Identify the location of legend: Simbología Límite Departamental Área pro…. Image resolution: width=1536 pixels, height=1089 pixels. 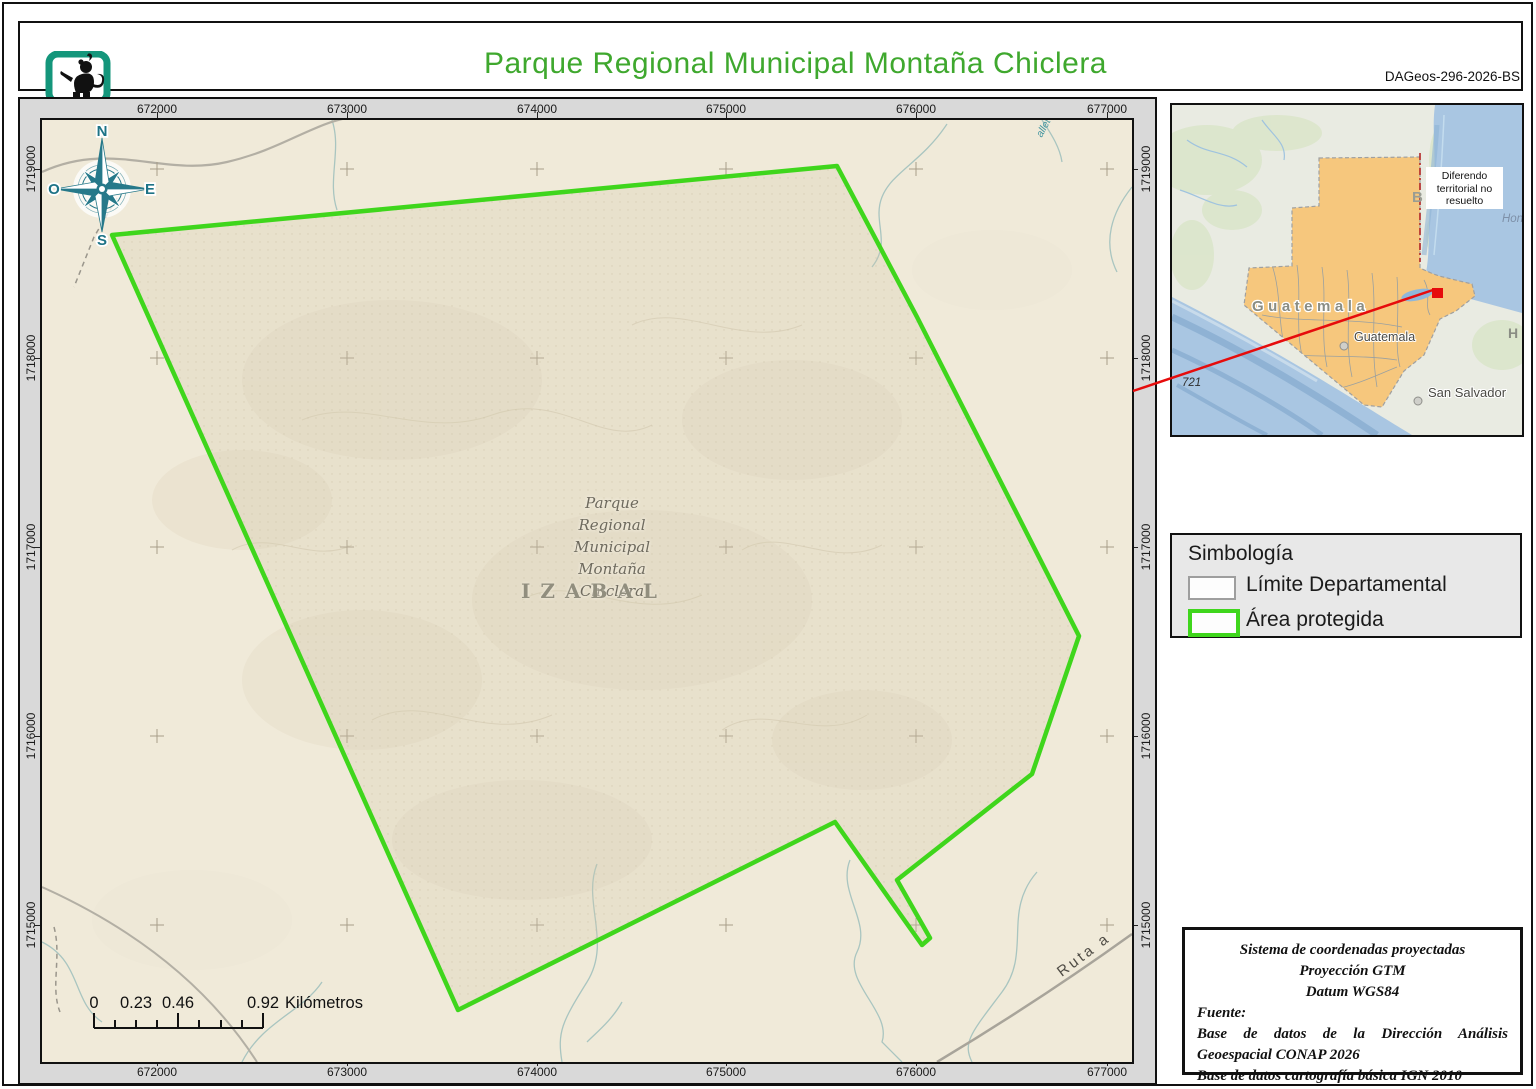
(1346, 585).